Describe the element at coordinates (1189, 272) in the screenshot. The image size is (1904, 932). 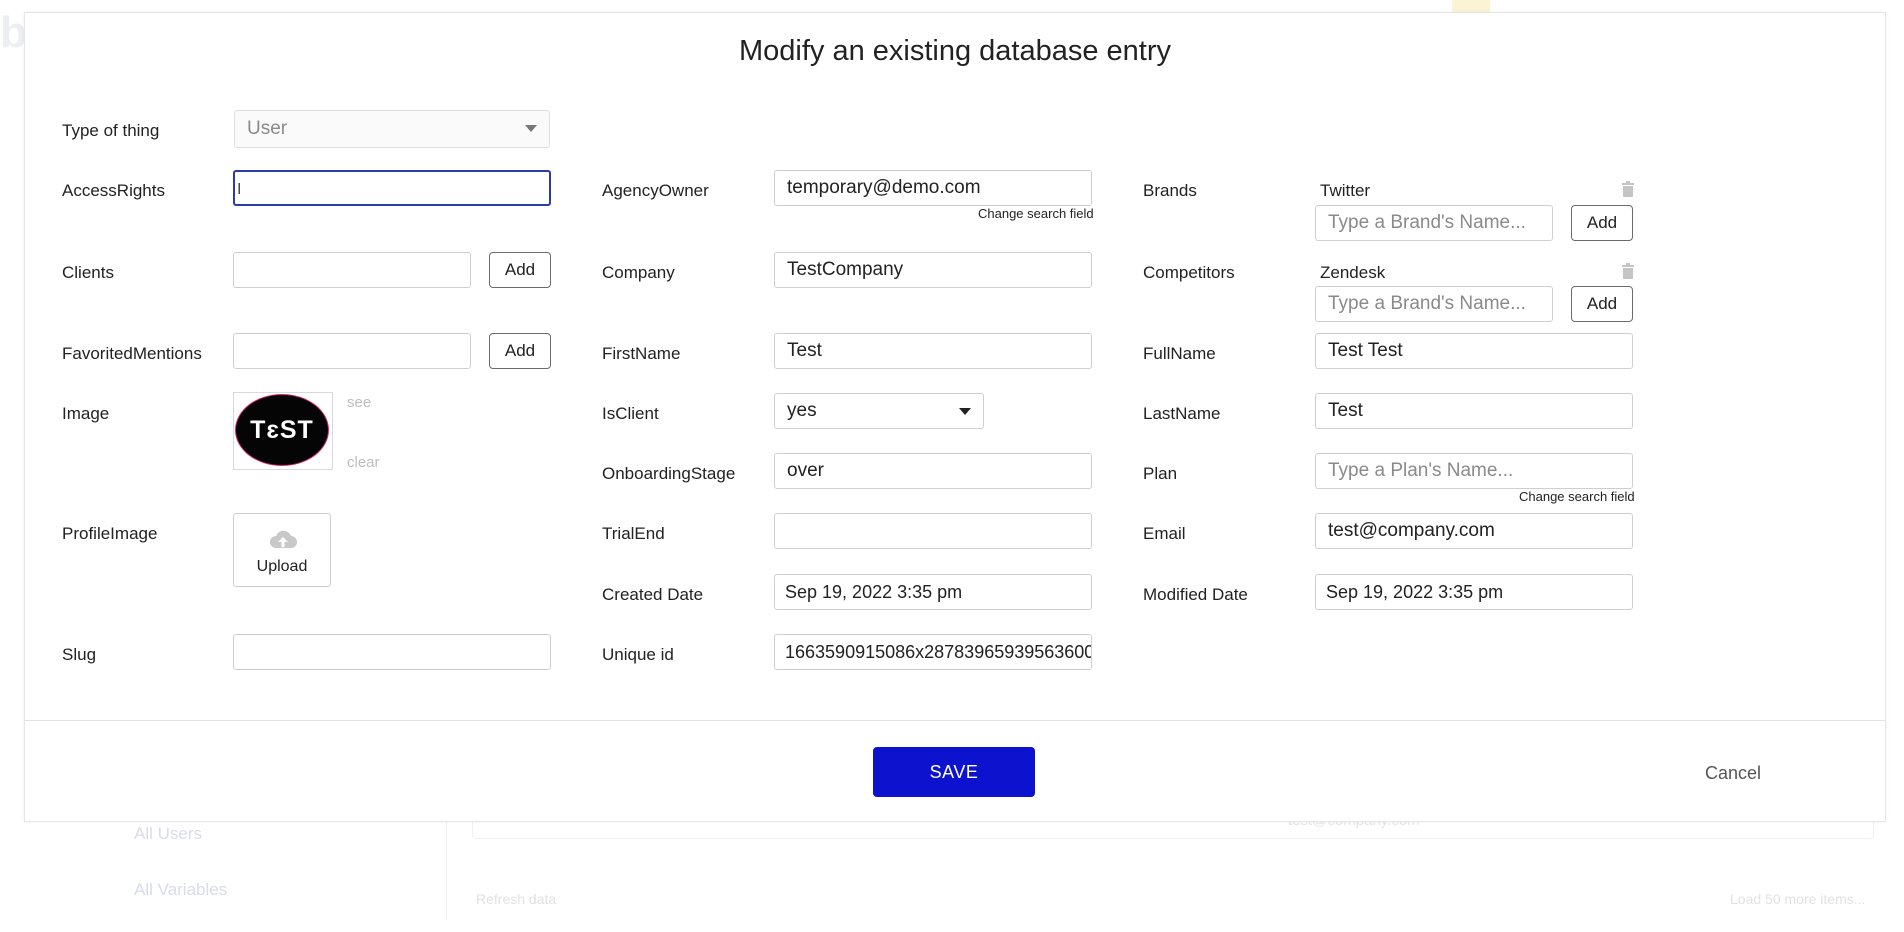
I see `competitors-label: Competitors` at that location.